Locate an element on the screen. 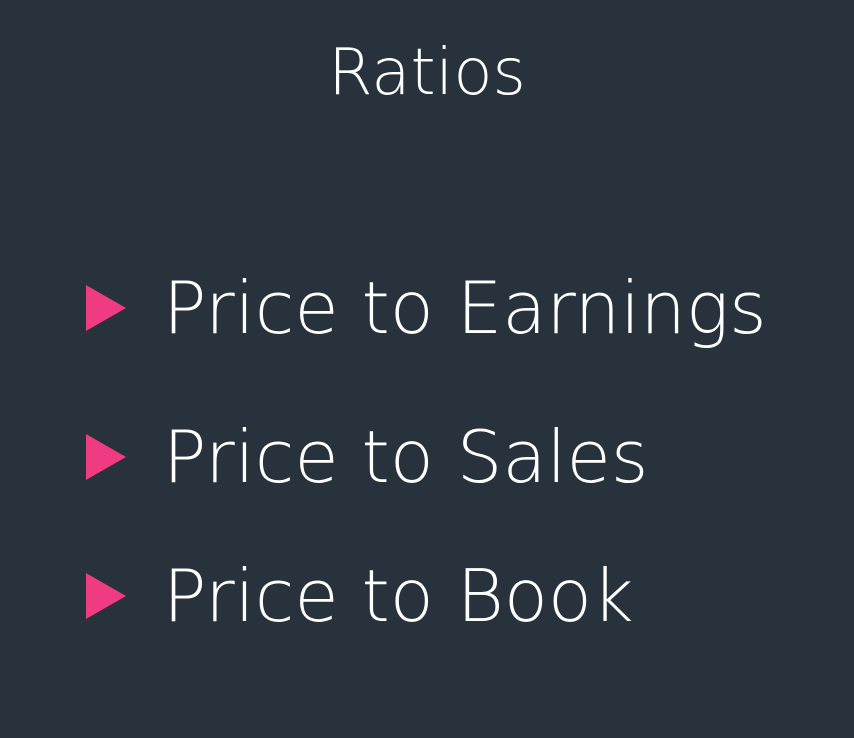  bullet-item-price-to-earnings: Price to Earnings is located at coordinates (426, 308).